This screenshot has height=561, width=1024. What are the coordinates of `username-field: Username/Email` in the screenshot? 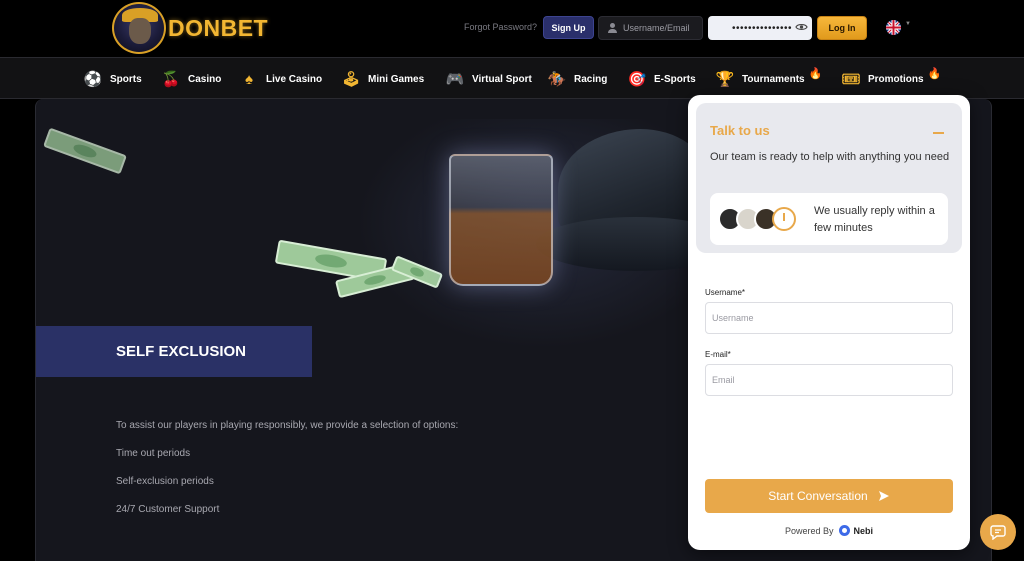 It's located at (650, 28).